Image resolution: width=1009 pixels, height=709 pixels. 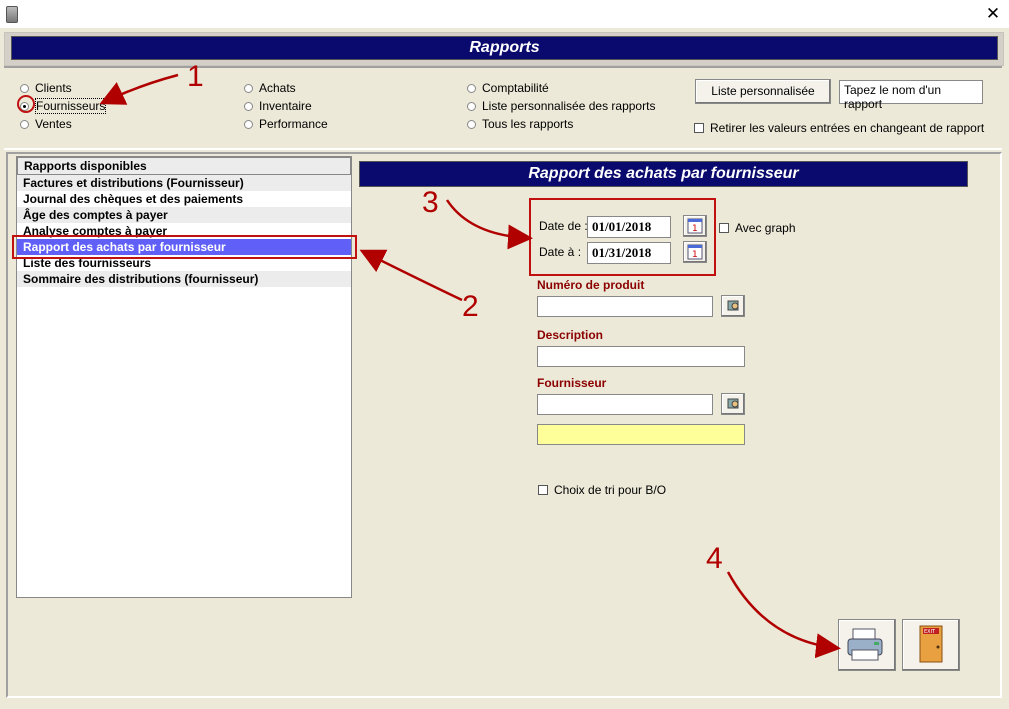 What do you see at coordinates (430, 202) in the screenshot?
I see `annotation-number-3: 3` at bounding box center [430, 202].